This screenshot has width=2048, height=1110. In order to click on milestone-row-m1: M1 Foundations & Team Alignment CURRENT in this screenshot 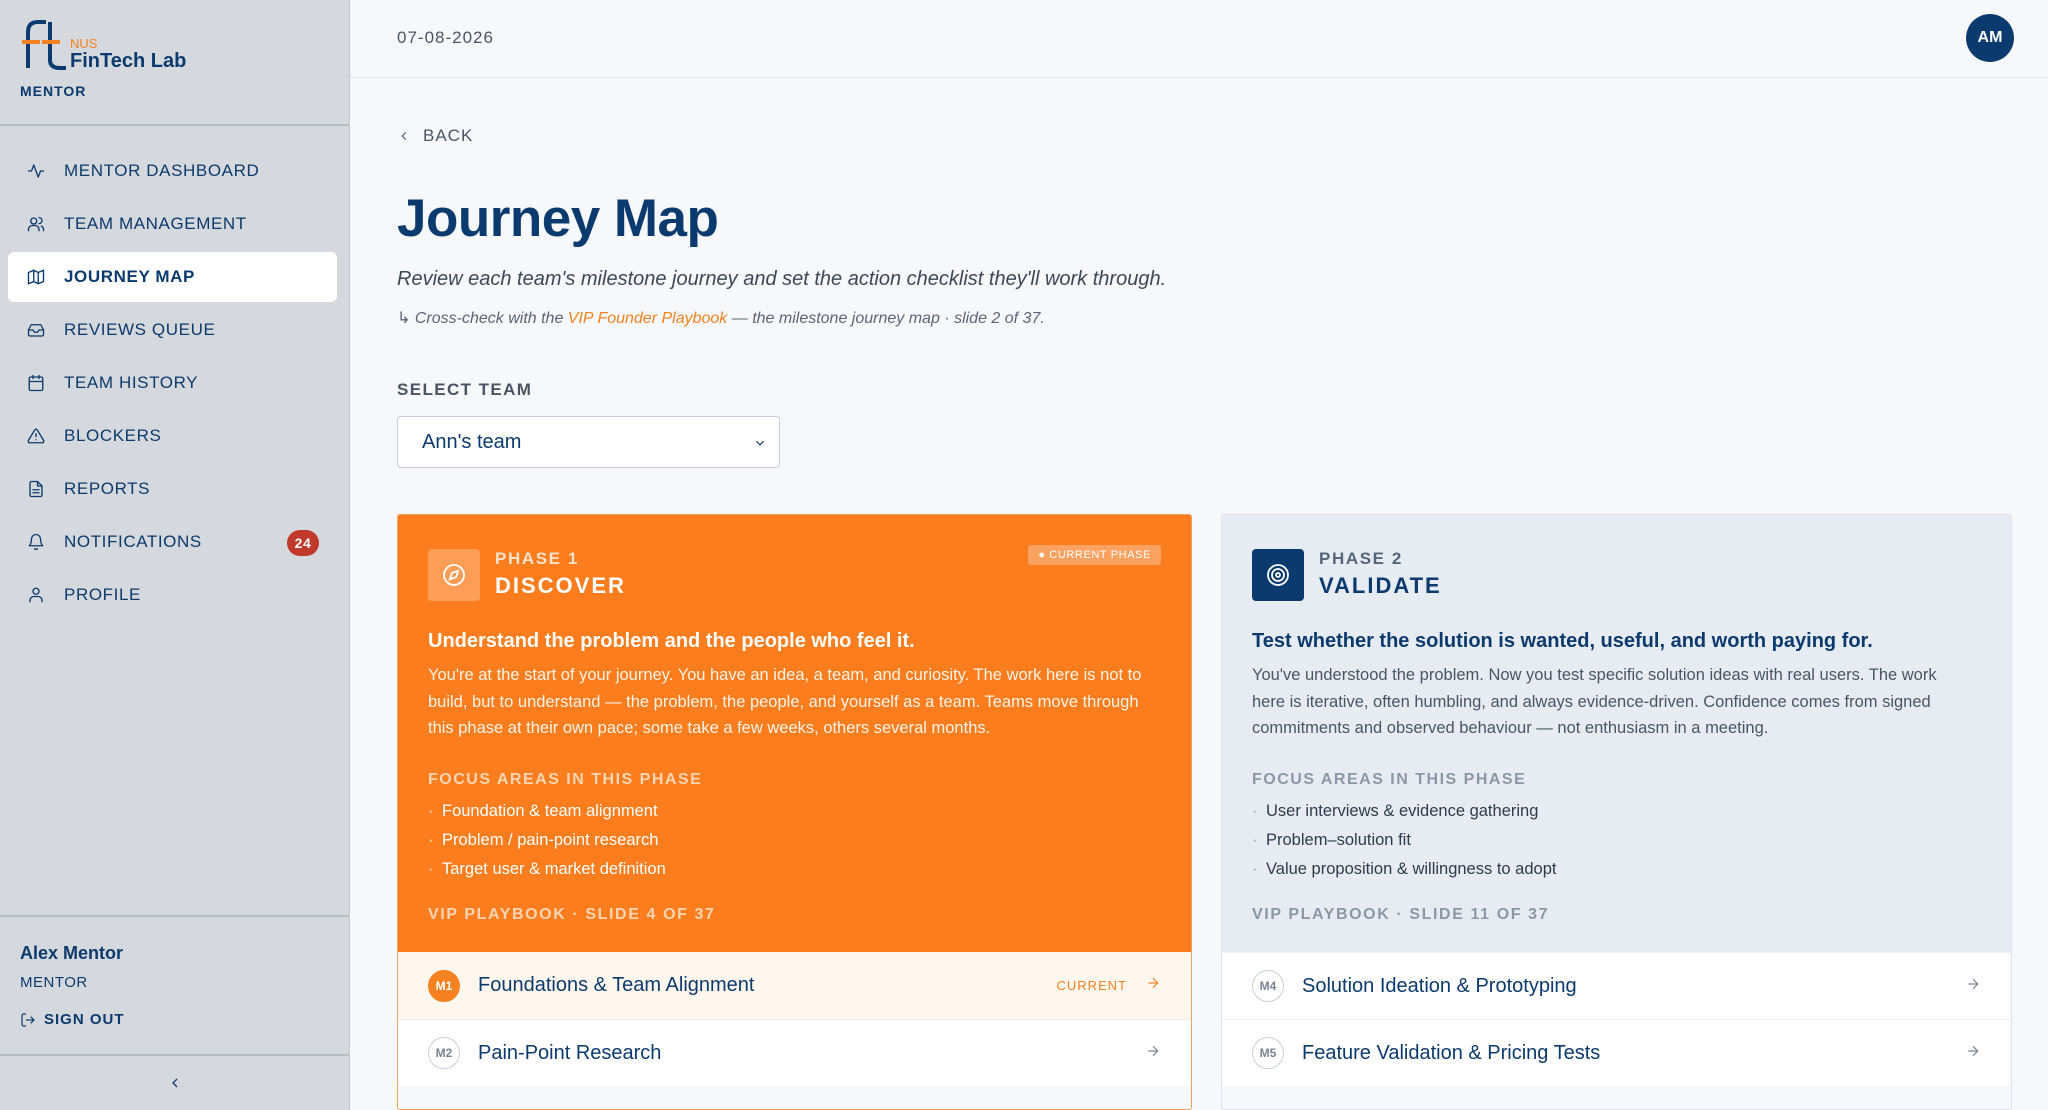, I will do `click(794, 985)`.